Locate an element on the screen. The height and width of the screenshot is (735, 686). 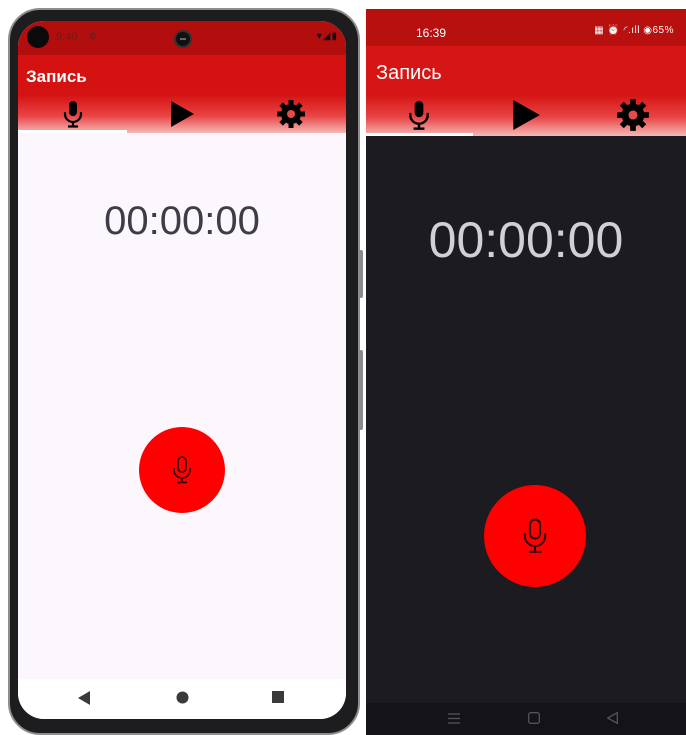
front-camera-icon is located at coordinates (183, 39).